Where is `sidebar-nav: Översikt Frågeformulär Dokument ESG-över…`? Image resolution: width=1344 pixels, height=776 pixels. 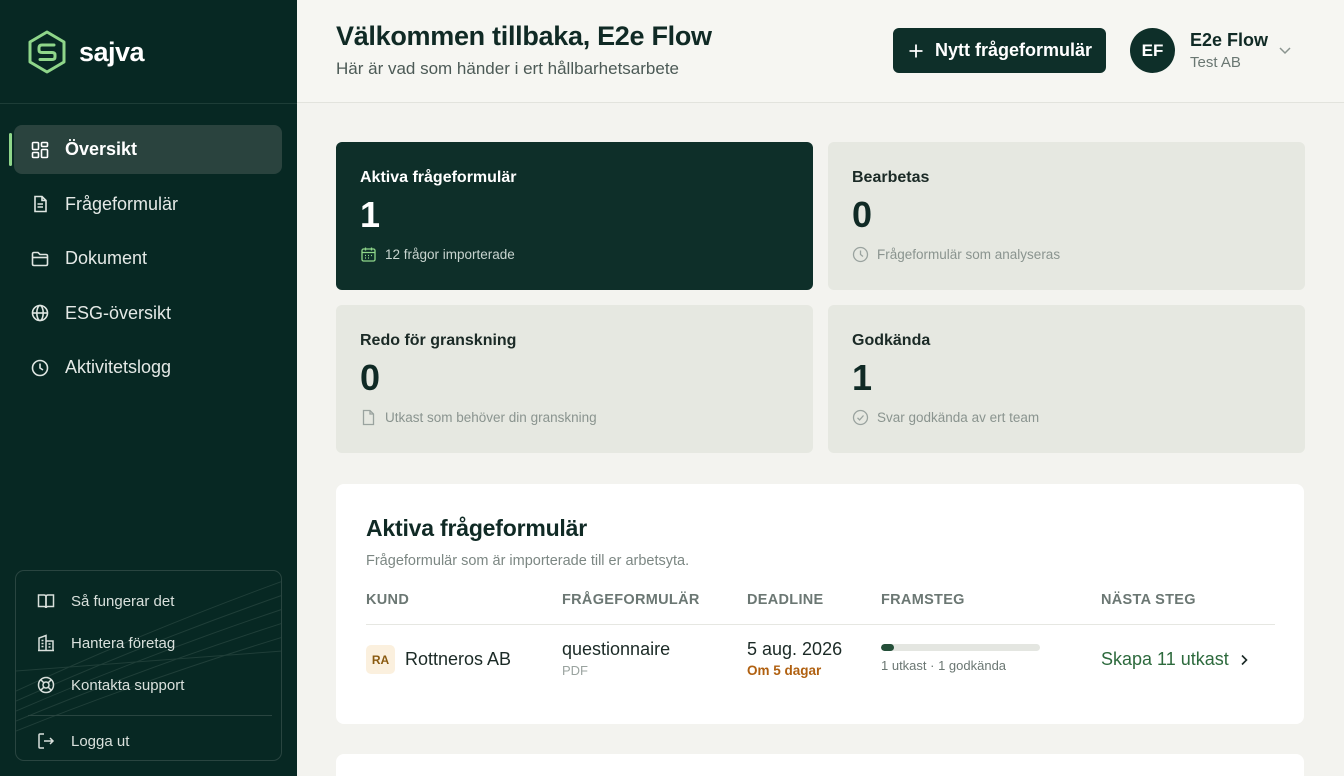 sidebar-nav: Översikt Frågeformulär Dokument ESG-över… is located at coordinates (145, 261).